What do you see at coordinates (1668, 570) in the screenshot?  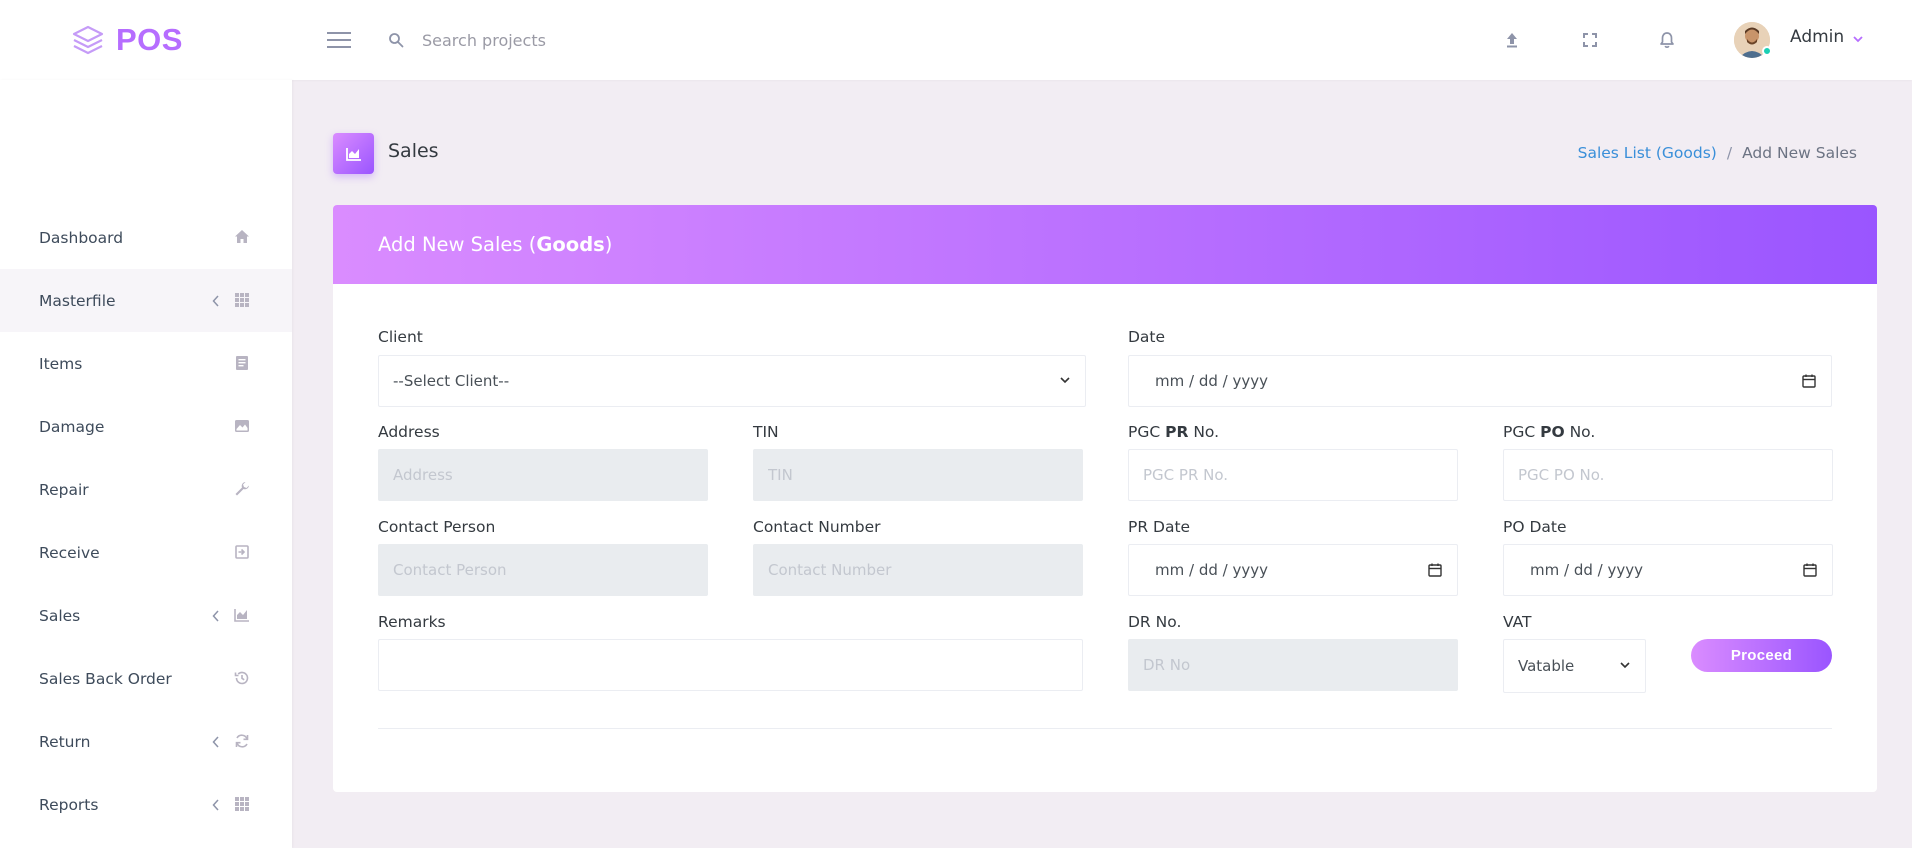 I see `po-date-input: mm / dd / yyyy` at bounding box center [1668, 570].